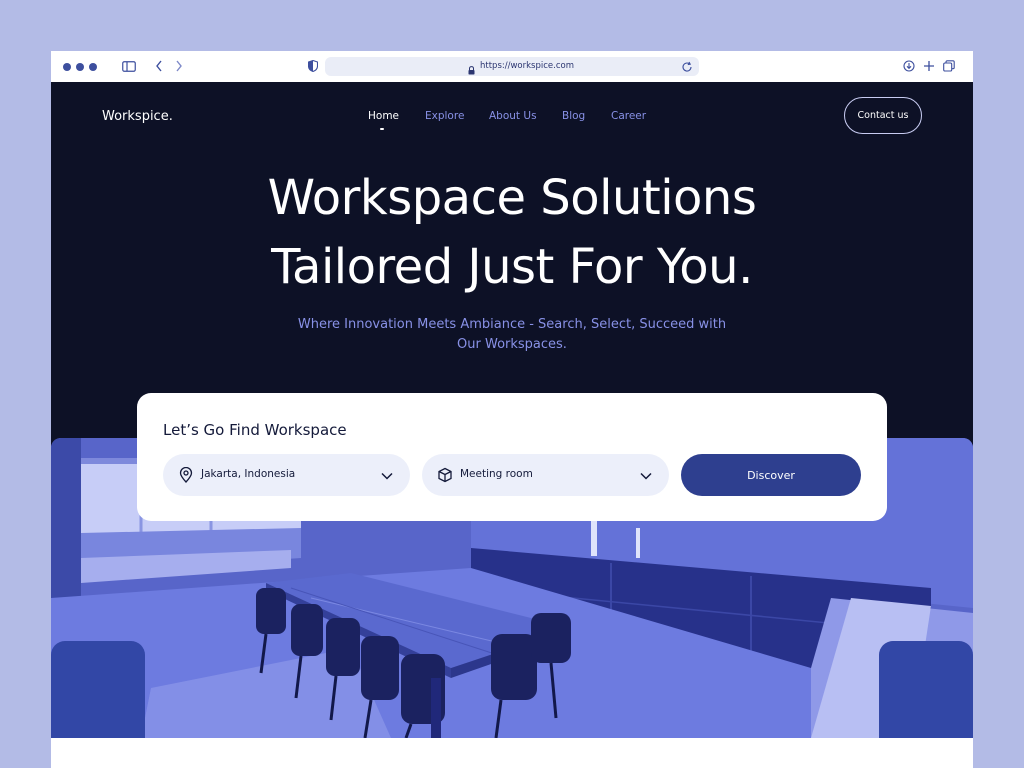 This screenshot has width=1024, height=768. What do you see at coordinates (129, 66) in the screenshot?
I see `sidebar-icon` at bounding box center [129, 66].